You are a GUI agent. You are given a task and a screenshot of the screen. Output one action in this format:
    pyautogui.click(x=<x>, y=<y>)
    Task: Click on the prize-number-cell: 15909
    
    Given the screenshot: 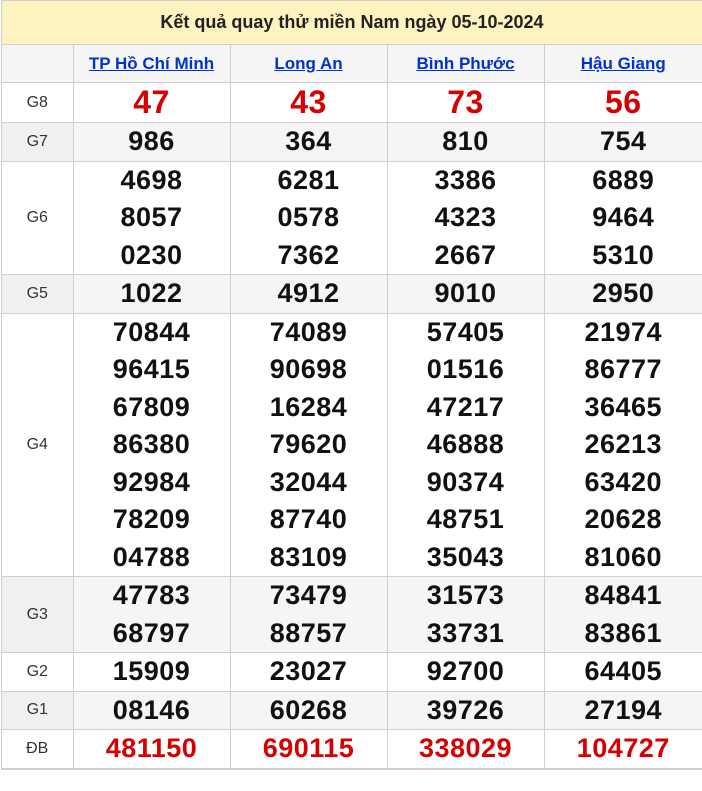 What is the action you would take?
    pyautogui.click(x=151, y=672)
    